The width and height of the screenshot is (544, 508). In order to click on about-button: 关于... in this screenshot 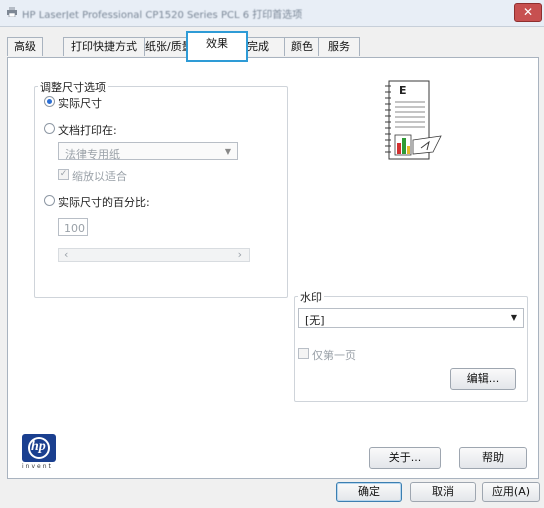, I will do `click(405, 458)`.